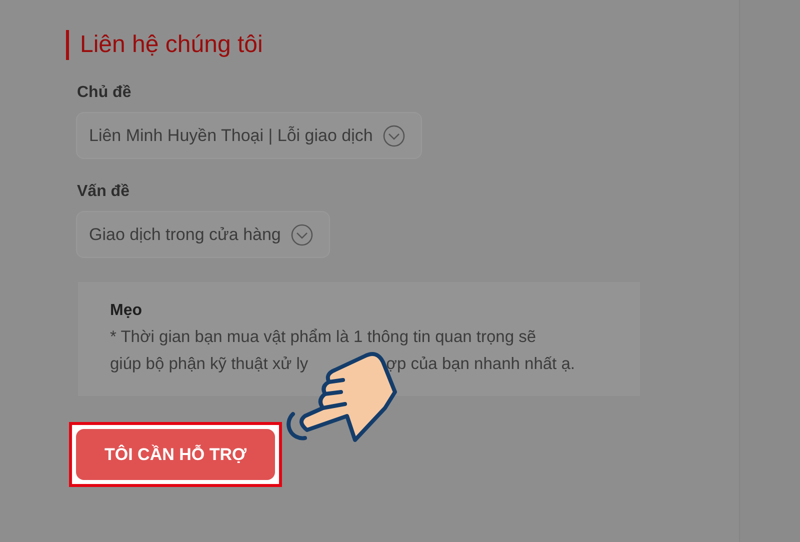 This screenshot has width=800, height=542. What do you see at coordinates (203, 234) in the screenshot?
I see `dropdown-select: Giao dịch trong cửa hàng` at bounding box center [203, 234].